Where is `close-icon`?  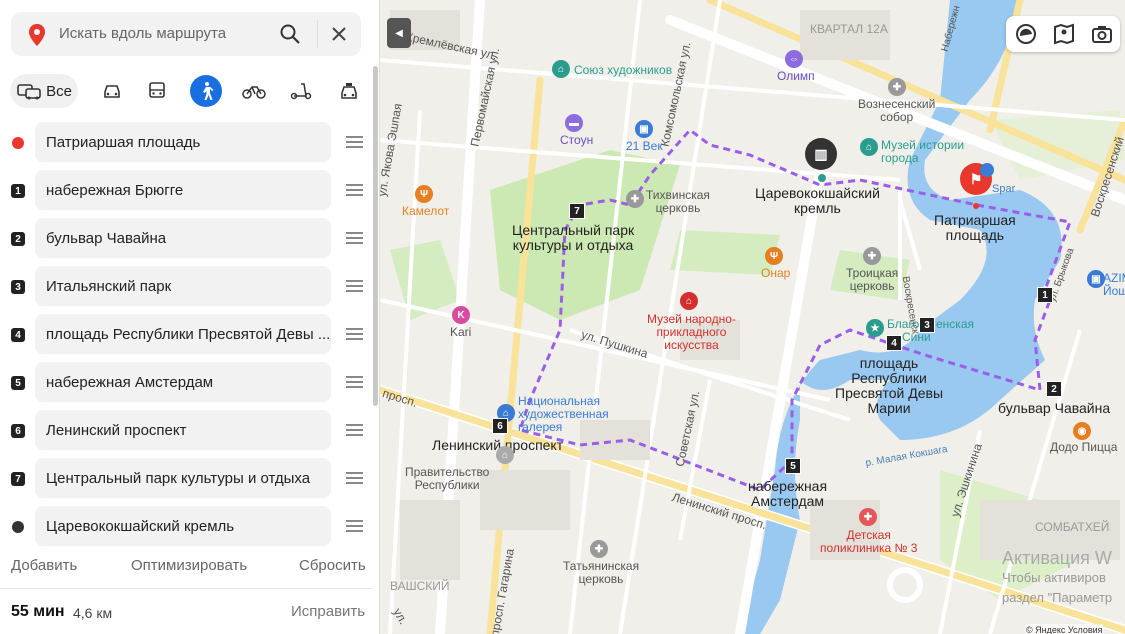 close-icon is located at coordinates (339, 34).